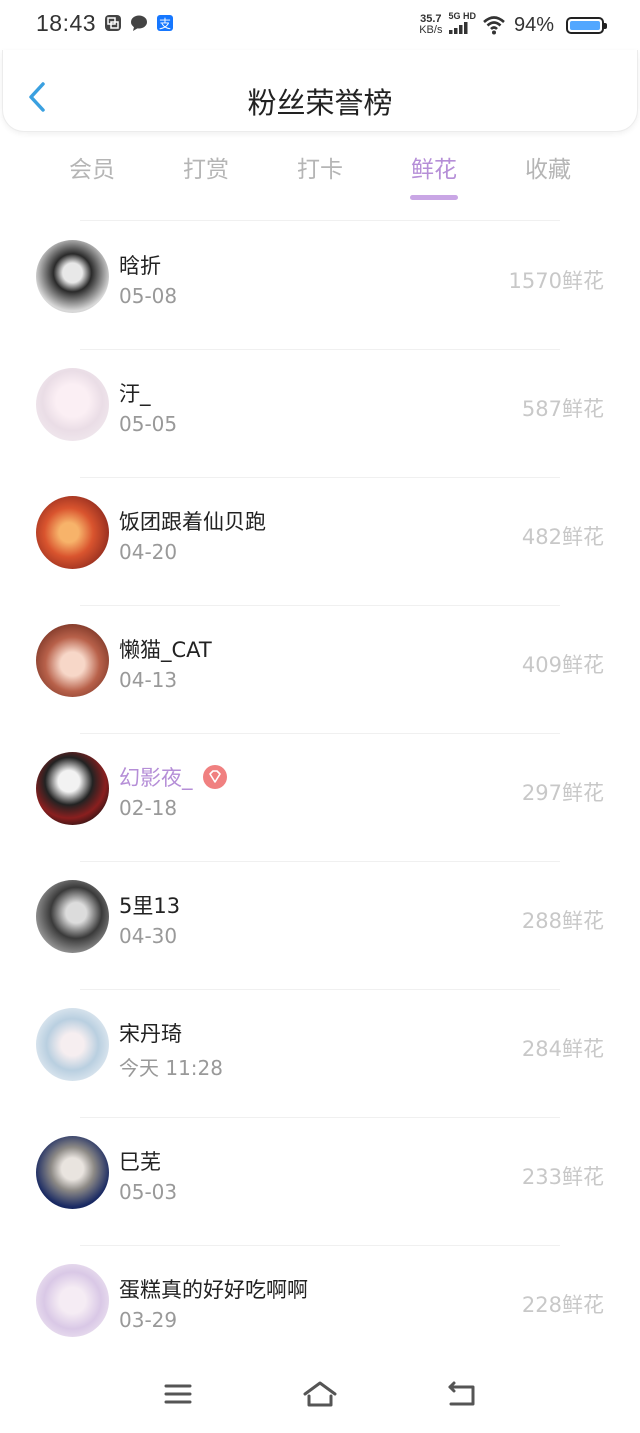 This screenshot has width=640, height=1433. What do you see at coordinates (140, 266) in the screenshot?
I see `fan-name: 晗折` at bounding box center [140, 266].